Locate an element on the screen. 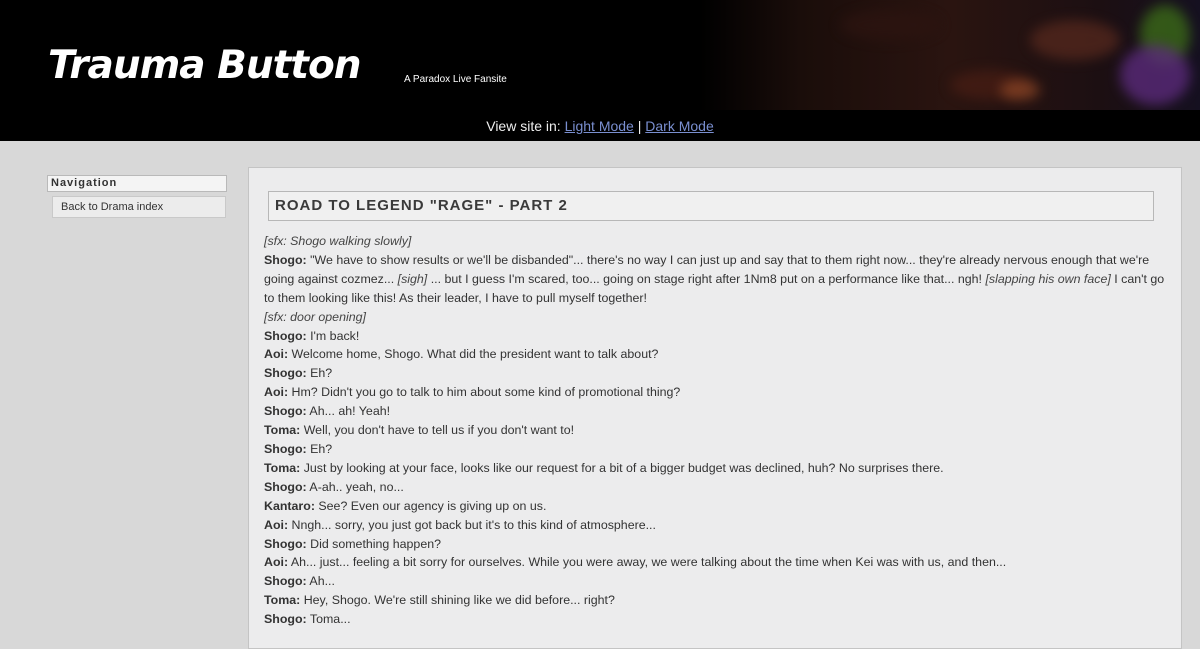  dialogue-text: I'm back! is located at coordinates (333, 335).